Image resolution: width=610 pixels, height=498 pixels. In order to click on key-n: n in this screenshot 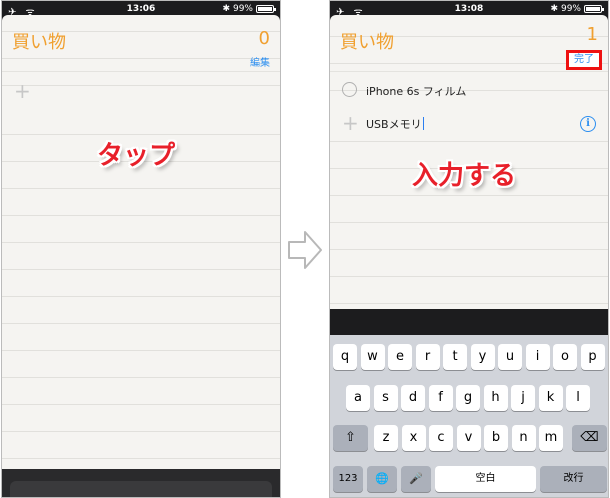, I will do `click(523, 438)`.